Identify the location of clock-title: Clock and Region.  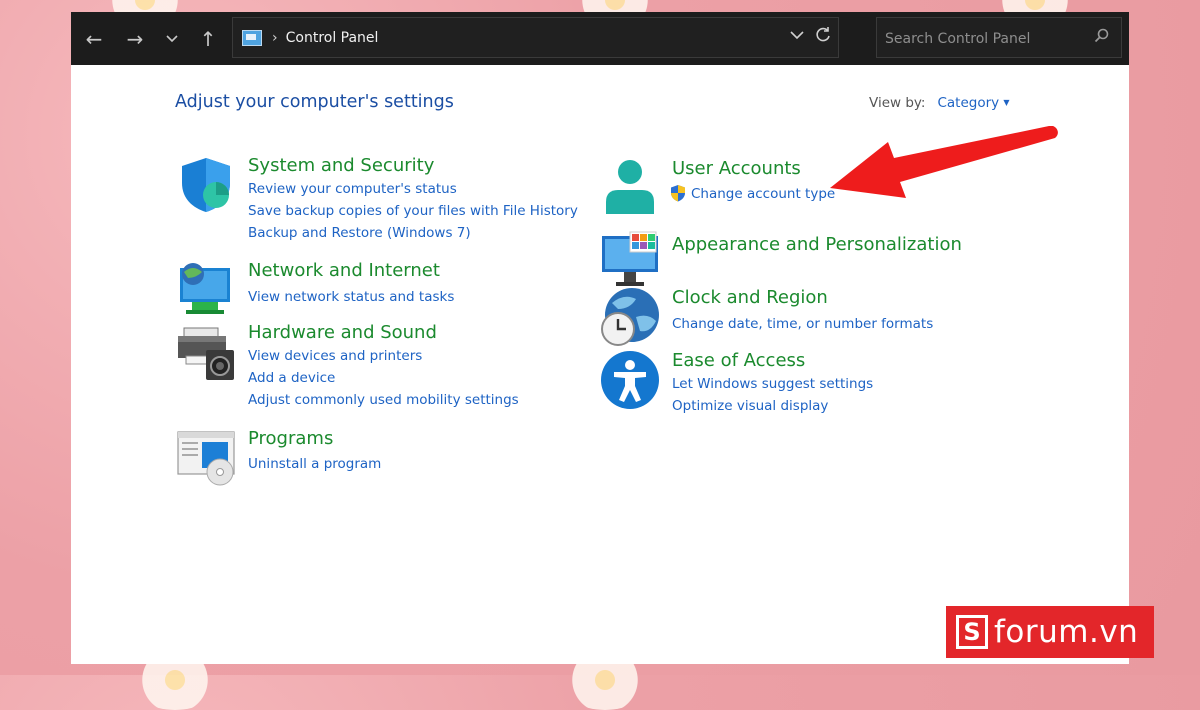
(750, 297).